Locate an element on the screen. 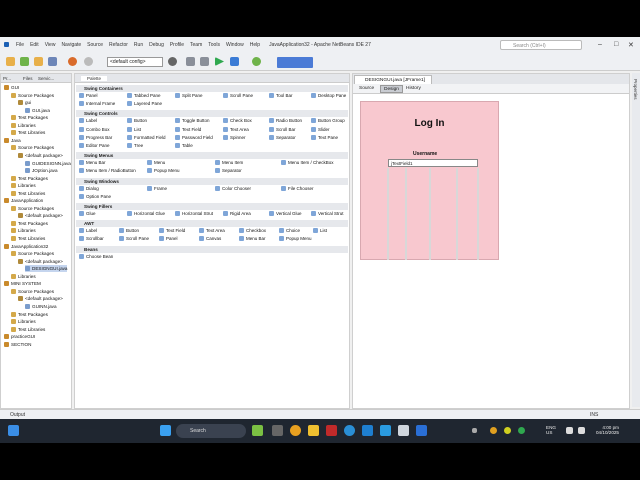 The width and height of the screenshot is (640, 480). redo-icon is located at coordinates (88, 61).